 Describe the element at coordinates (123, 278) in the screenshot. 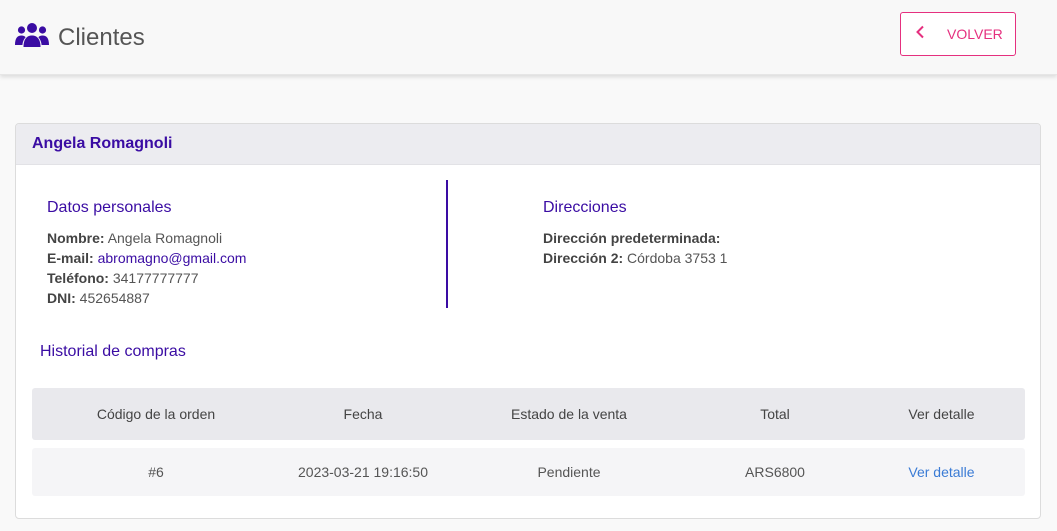

I see `phone-line: Teléfono: 34177777777` at that location.